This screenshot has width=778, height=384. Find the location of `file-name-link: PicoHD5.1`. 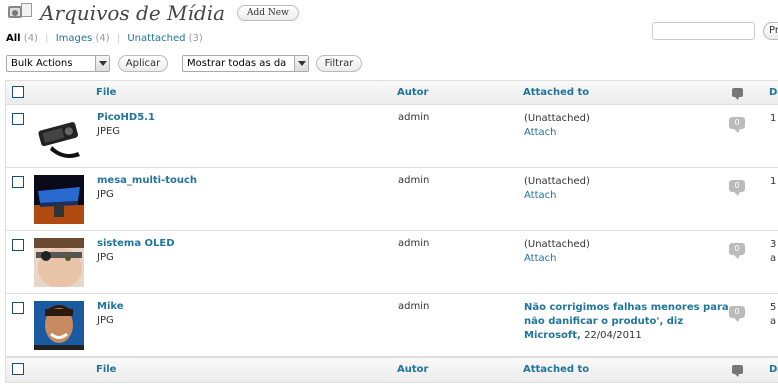

file-name-link: PicoHD5.1 is located at coordinates (126, 117).